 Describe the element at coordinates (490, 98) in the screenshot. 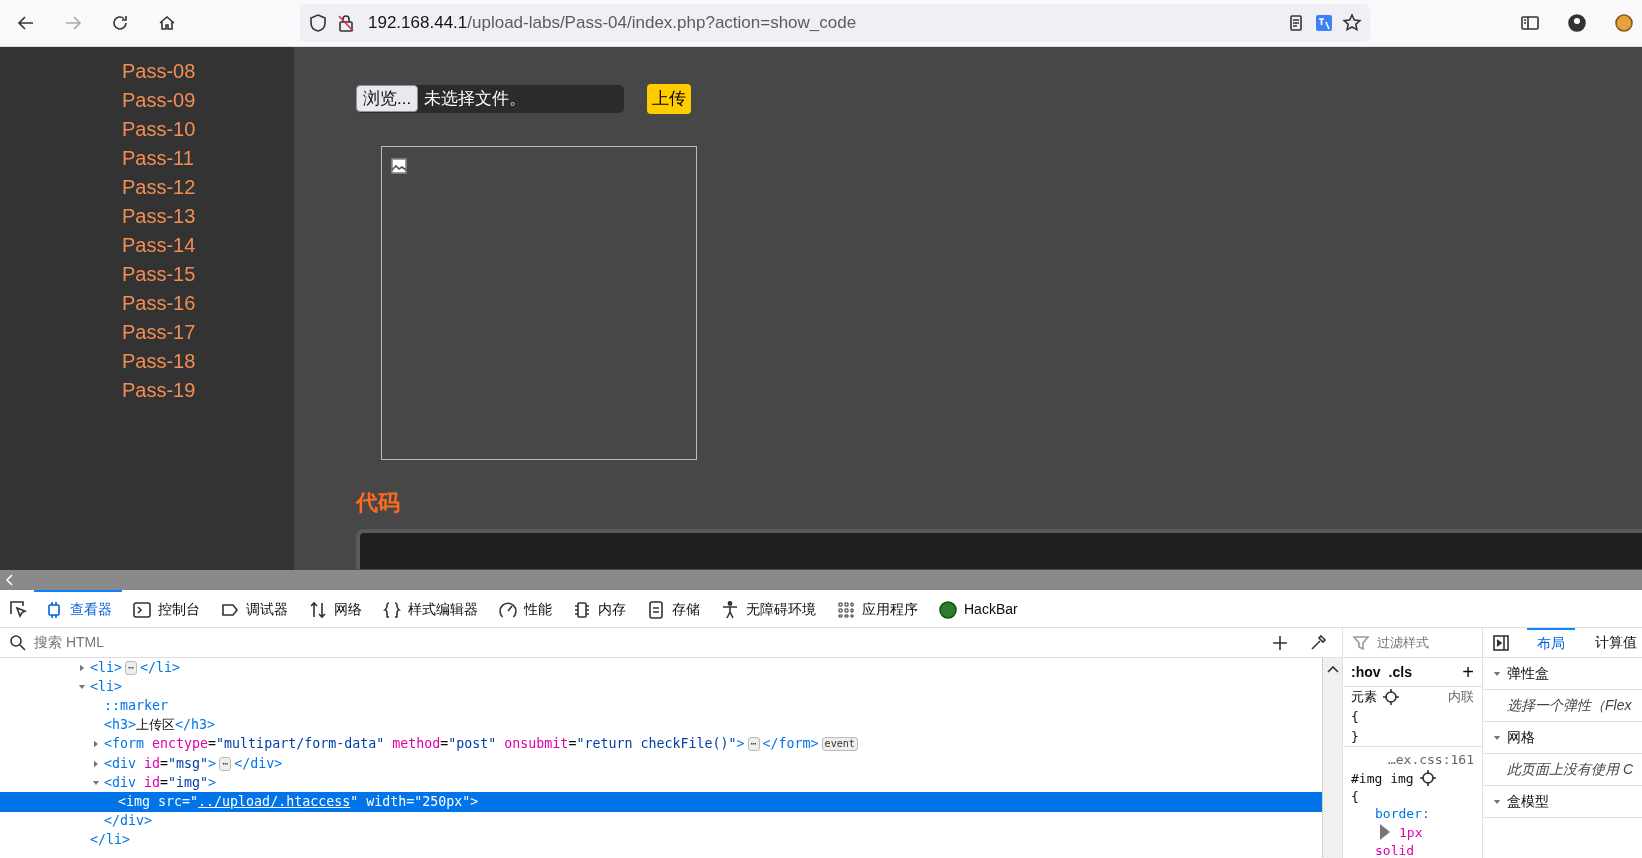

I see `file-input: 浏览... 未选择文件。` at that location.